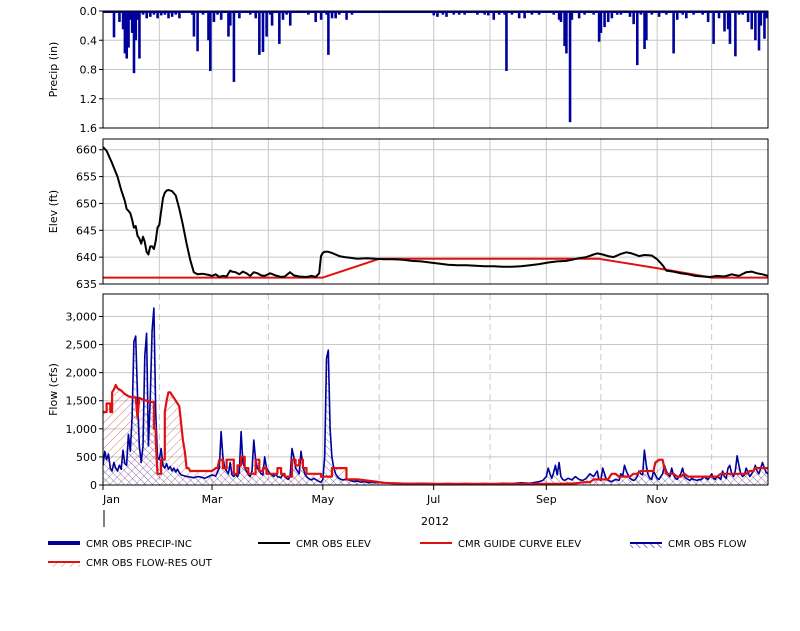 This screenshot has height=631, width=800. Describe the element at coordinates (53, 211) in the screenshot. I see `y-axis-label: Elev (ft)` at that location.